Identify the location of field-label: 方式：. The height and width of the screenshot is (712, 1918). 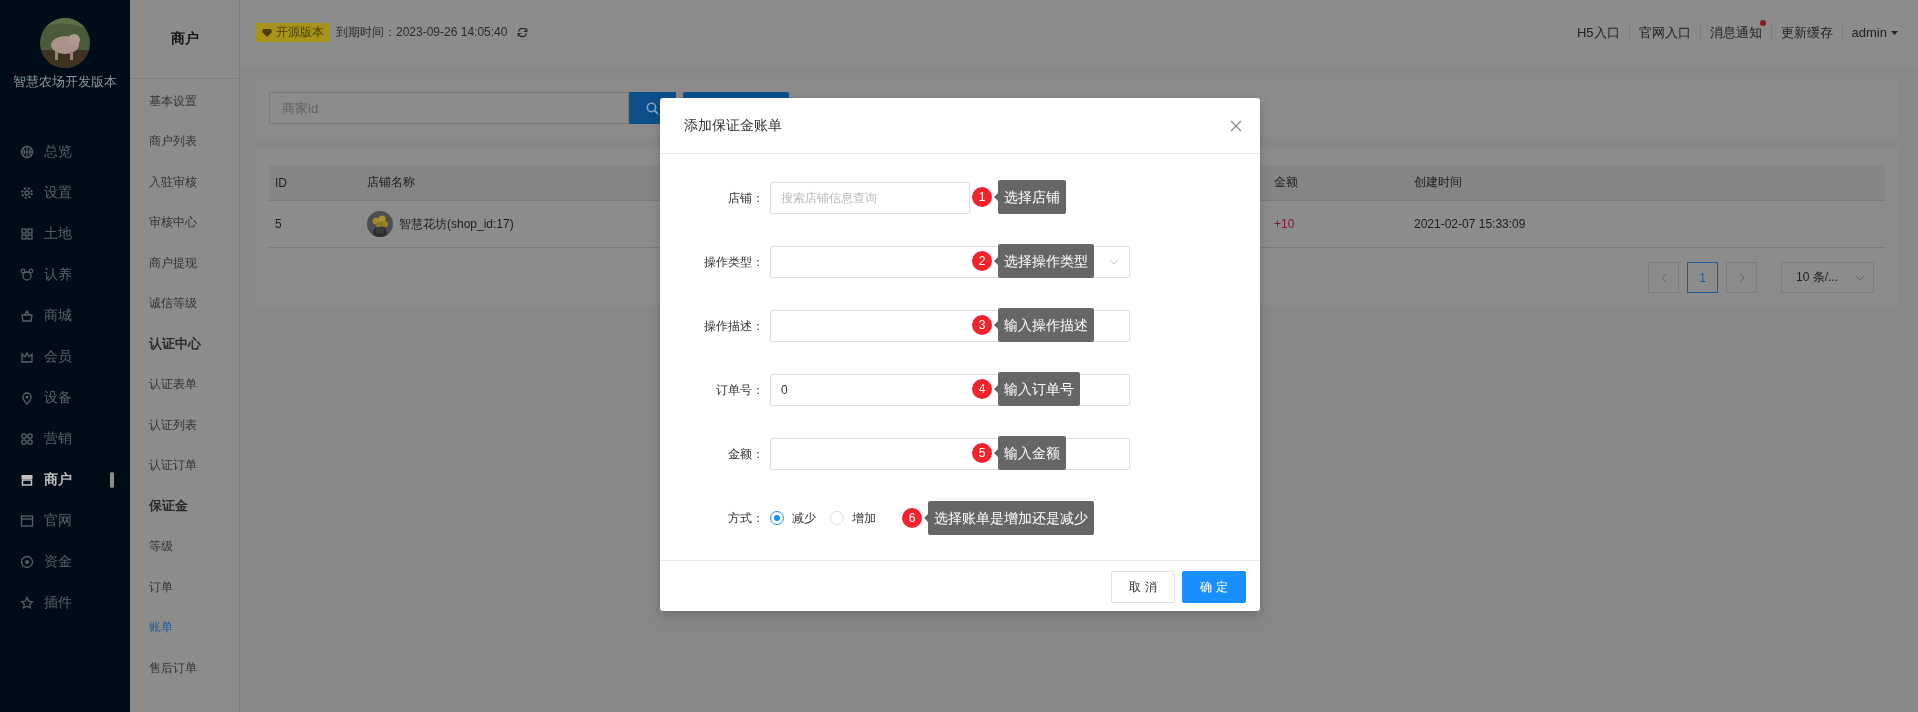
(746, 518).